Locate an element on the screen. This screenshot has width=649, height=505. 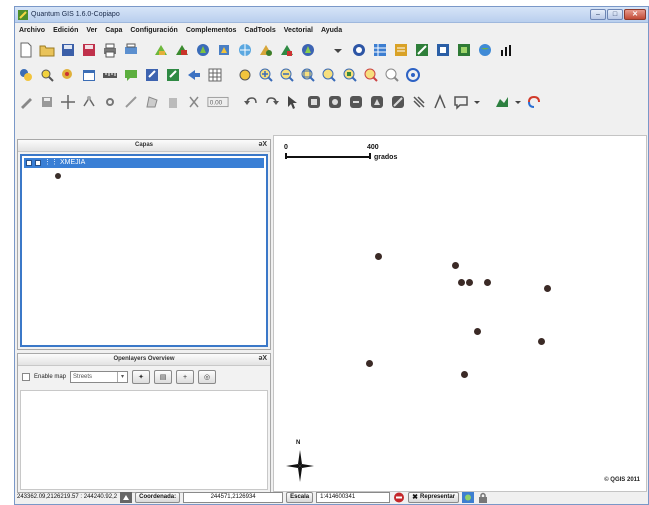
gps-tool-icon is located at coordinates (534, 102).